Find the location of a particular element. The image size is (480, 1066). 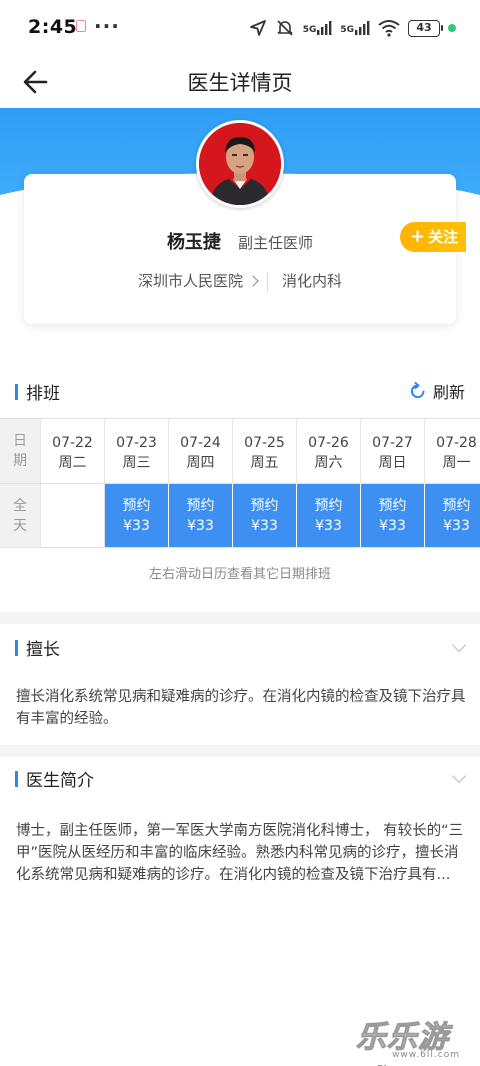

doctor-name-row: 杨玉捷 副主任医师 is located at coordinates (240, 241).